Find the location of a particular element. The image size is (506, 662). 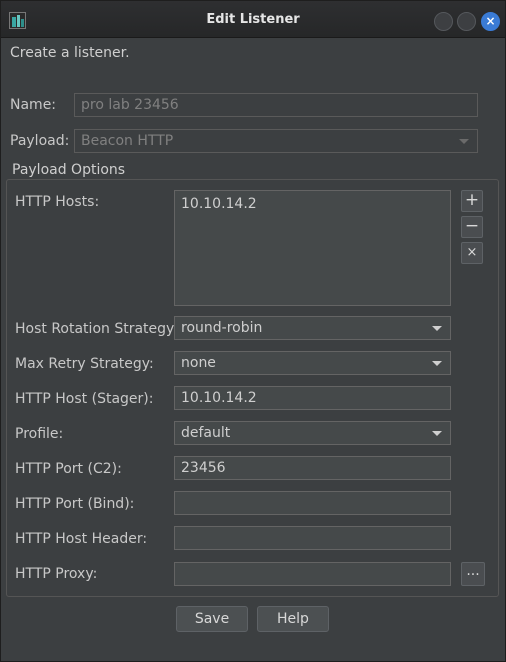

max-retry-label: Max Retry Strategy: is located at coordinates (84, 364).